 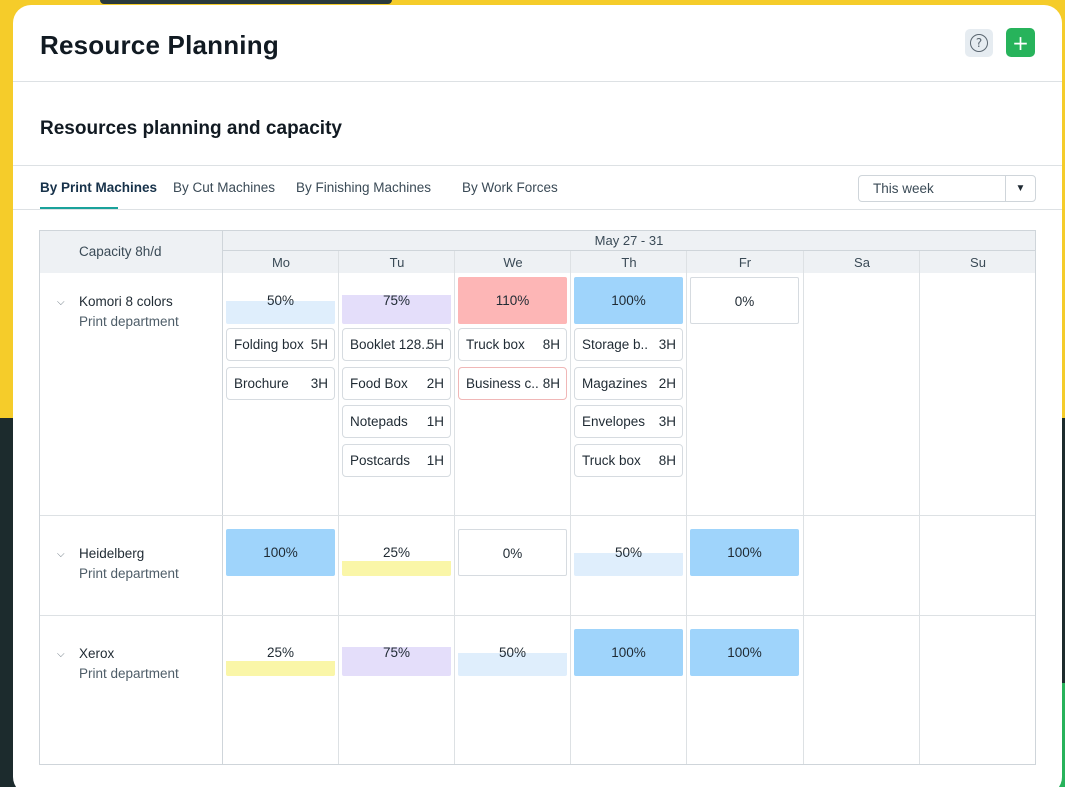 I want to click on tab-cut-machines: By Cut Machines, so click(x=224, y=187).